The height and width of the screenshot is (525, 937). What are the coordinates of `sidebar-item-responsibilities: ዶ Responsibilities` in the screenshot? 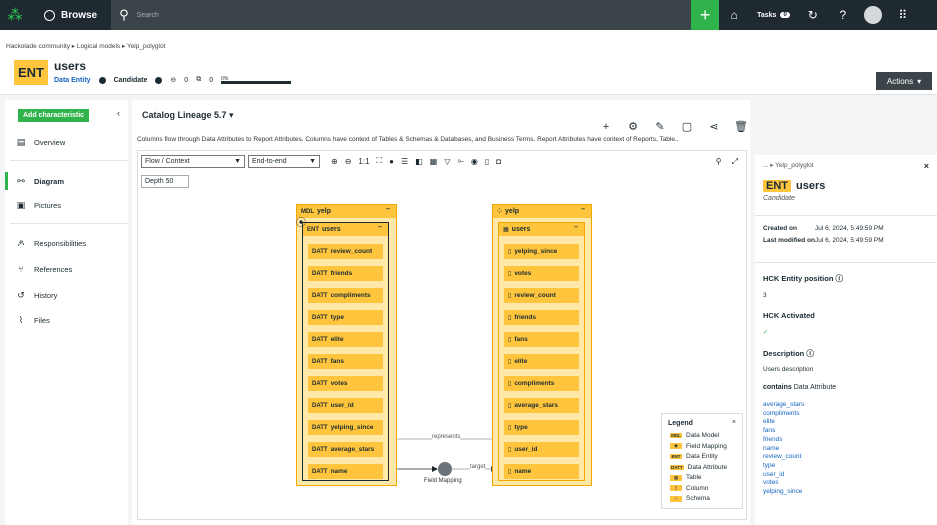 It's located at (66, 243).